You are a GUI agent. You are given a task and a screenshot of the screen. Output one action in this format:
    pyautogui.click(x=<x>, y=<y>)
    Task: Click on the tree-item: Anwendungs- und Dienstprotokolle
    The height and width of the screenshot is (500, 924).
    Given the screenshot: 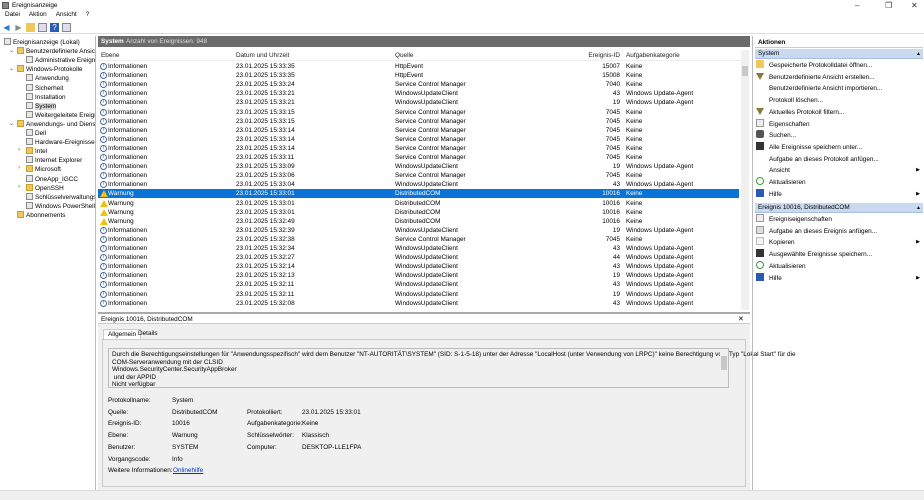 What is the action you would take?
    pyautogui.click(x=56, y=124)
    